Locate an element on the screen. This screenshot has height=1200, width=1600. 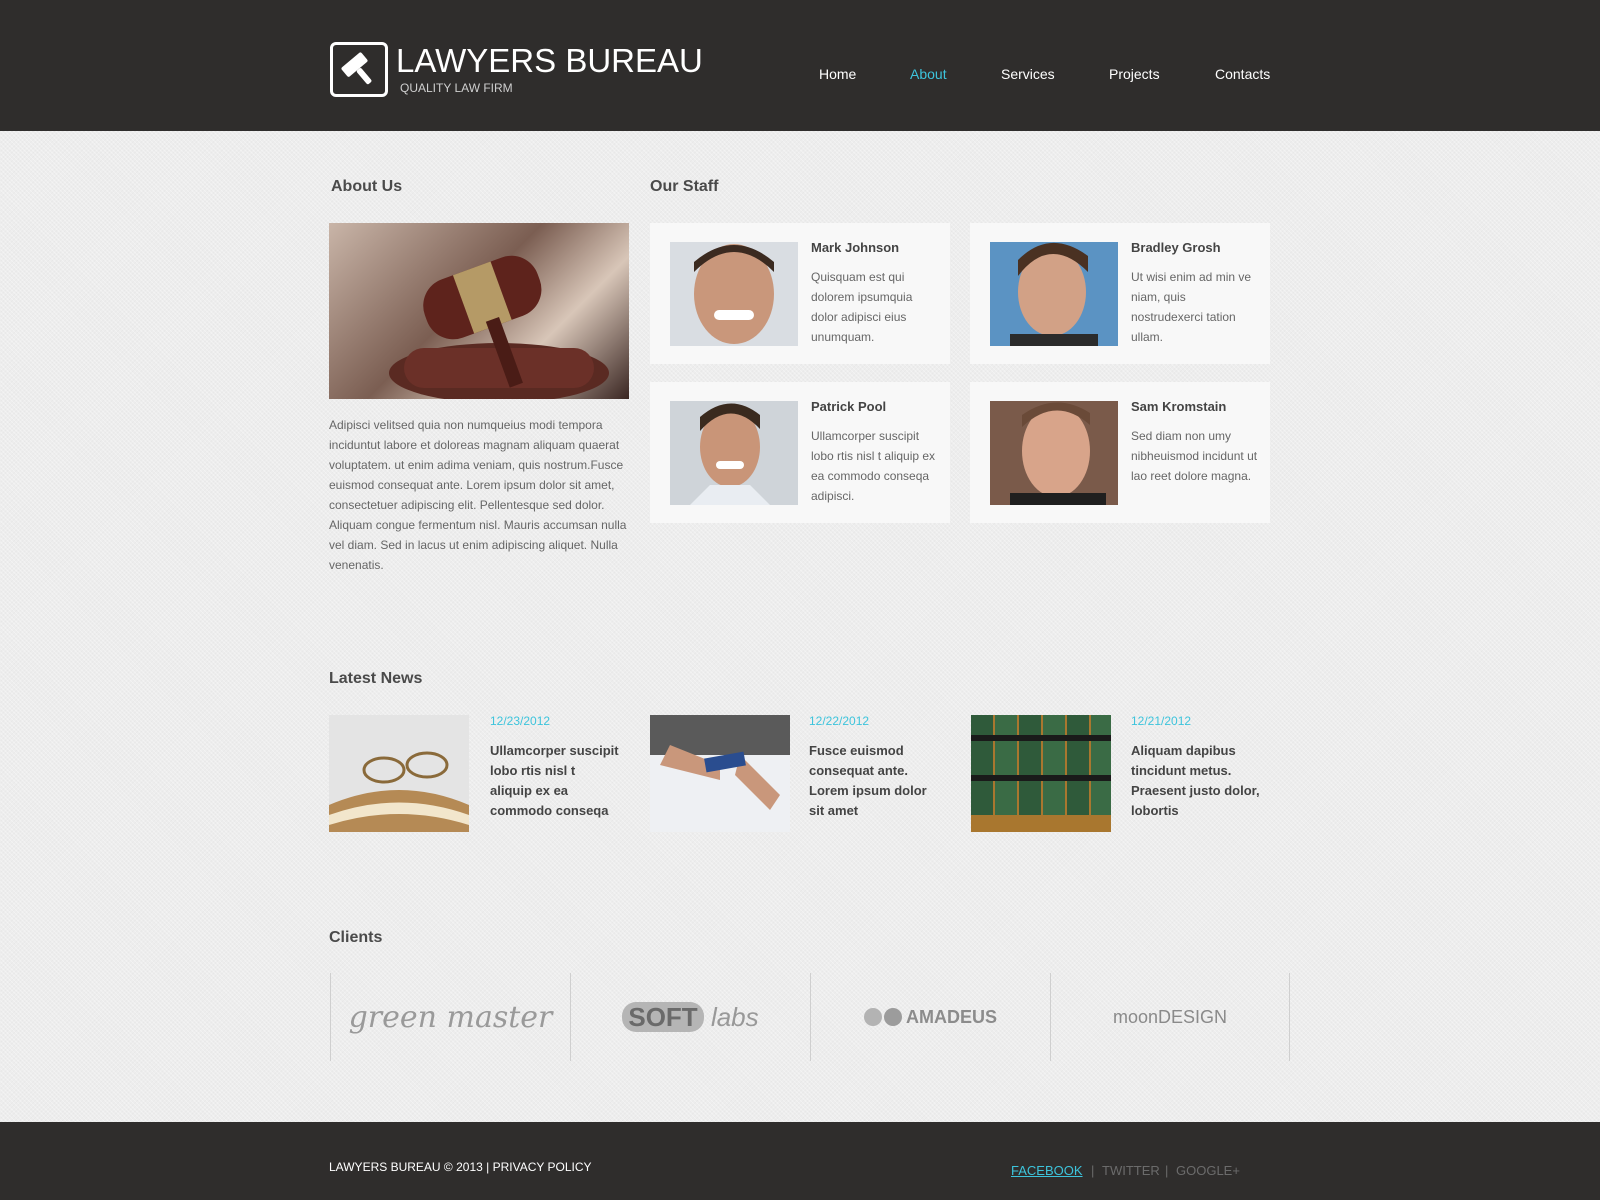
nav-contacts: Contacts is located at coordinates (1242, 74).